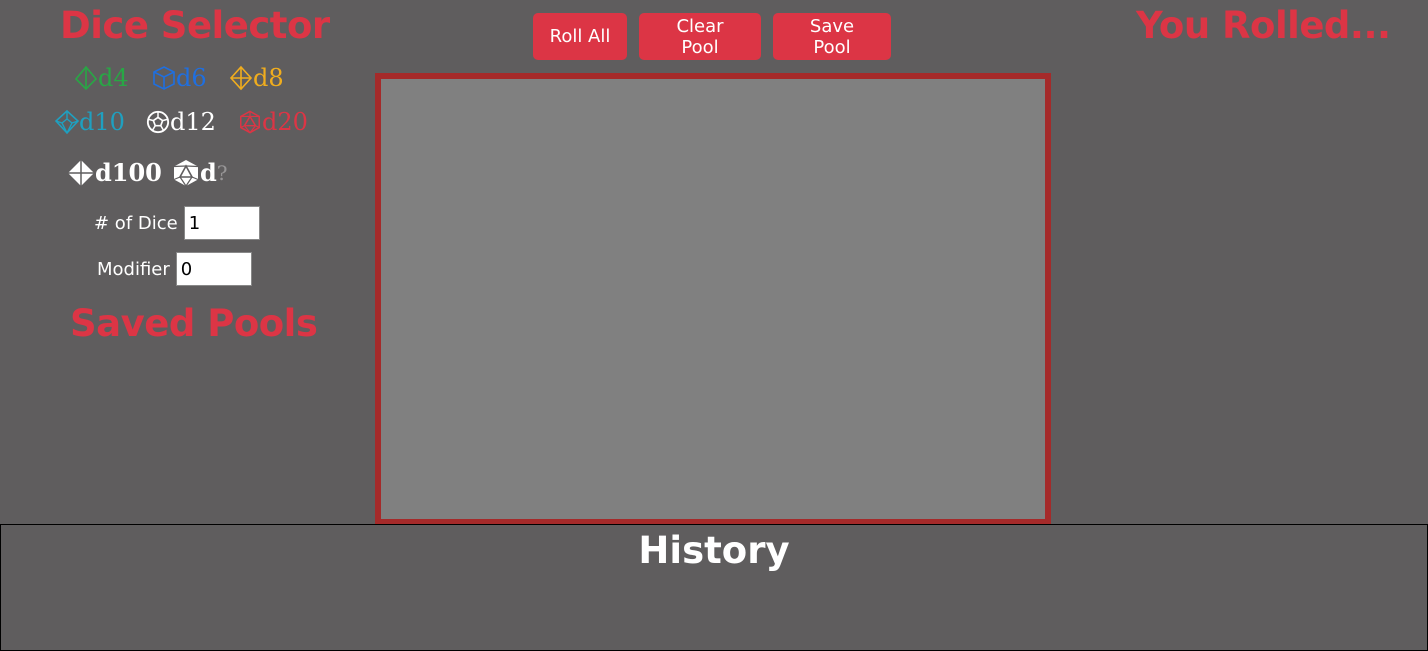  I want to click on d4-icon, so click(86, 78).